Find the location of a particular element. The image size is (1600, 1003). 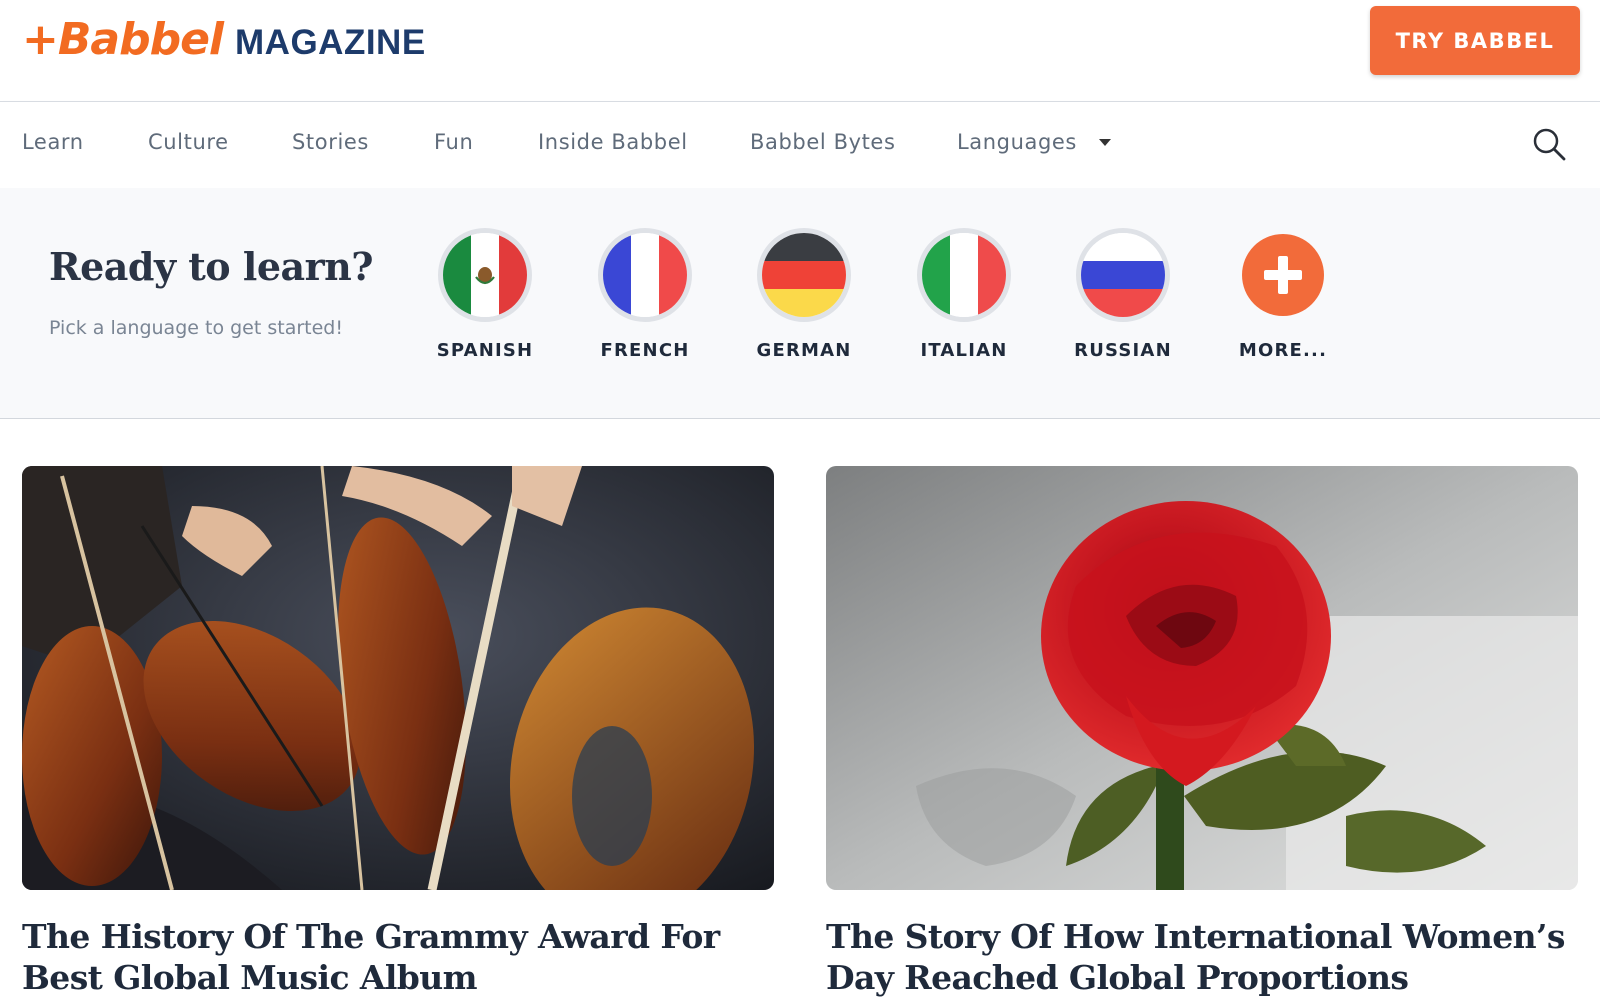

language-italian: ITALIAN is located at coordinates (964, 294).